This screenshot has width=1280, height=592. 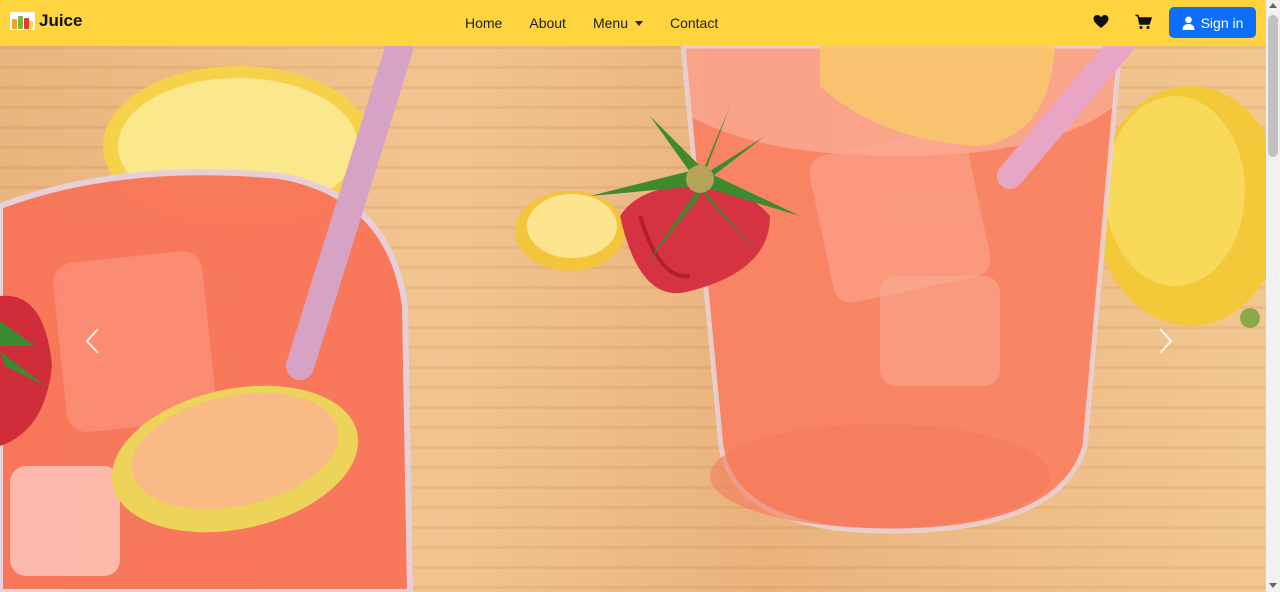 I want to click on navbar: Juice Home About Menu Contact Sign in, so click(x=633, y=23).